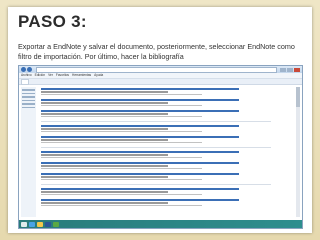  I want to click on start-icon, so click(24, 224).